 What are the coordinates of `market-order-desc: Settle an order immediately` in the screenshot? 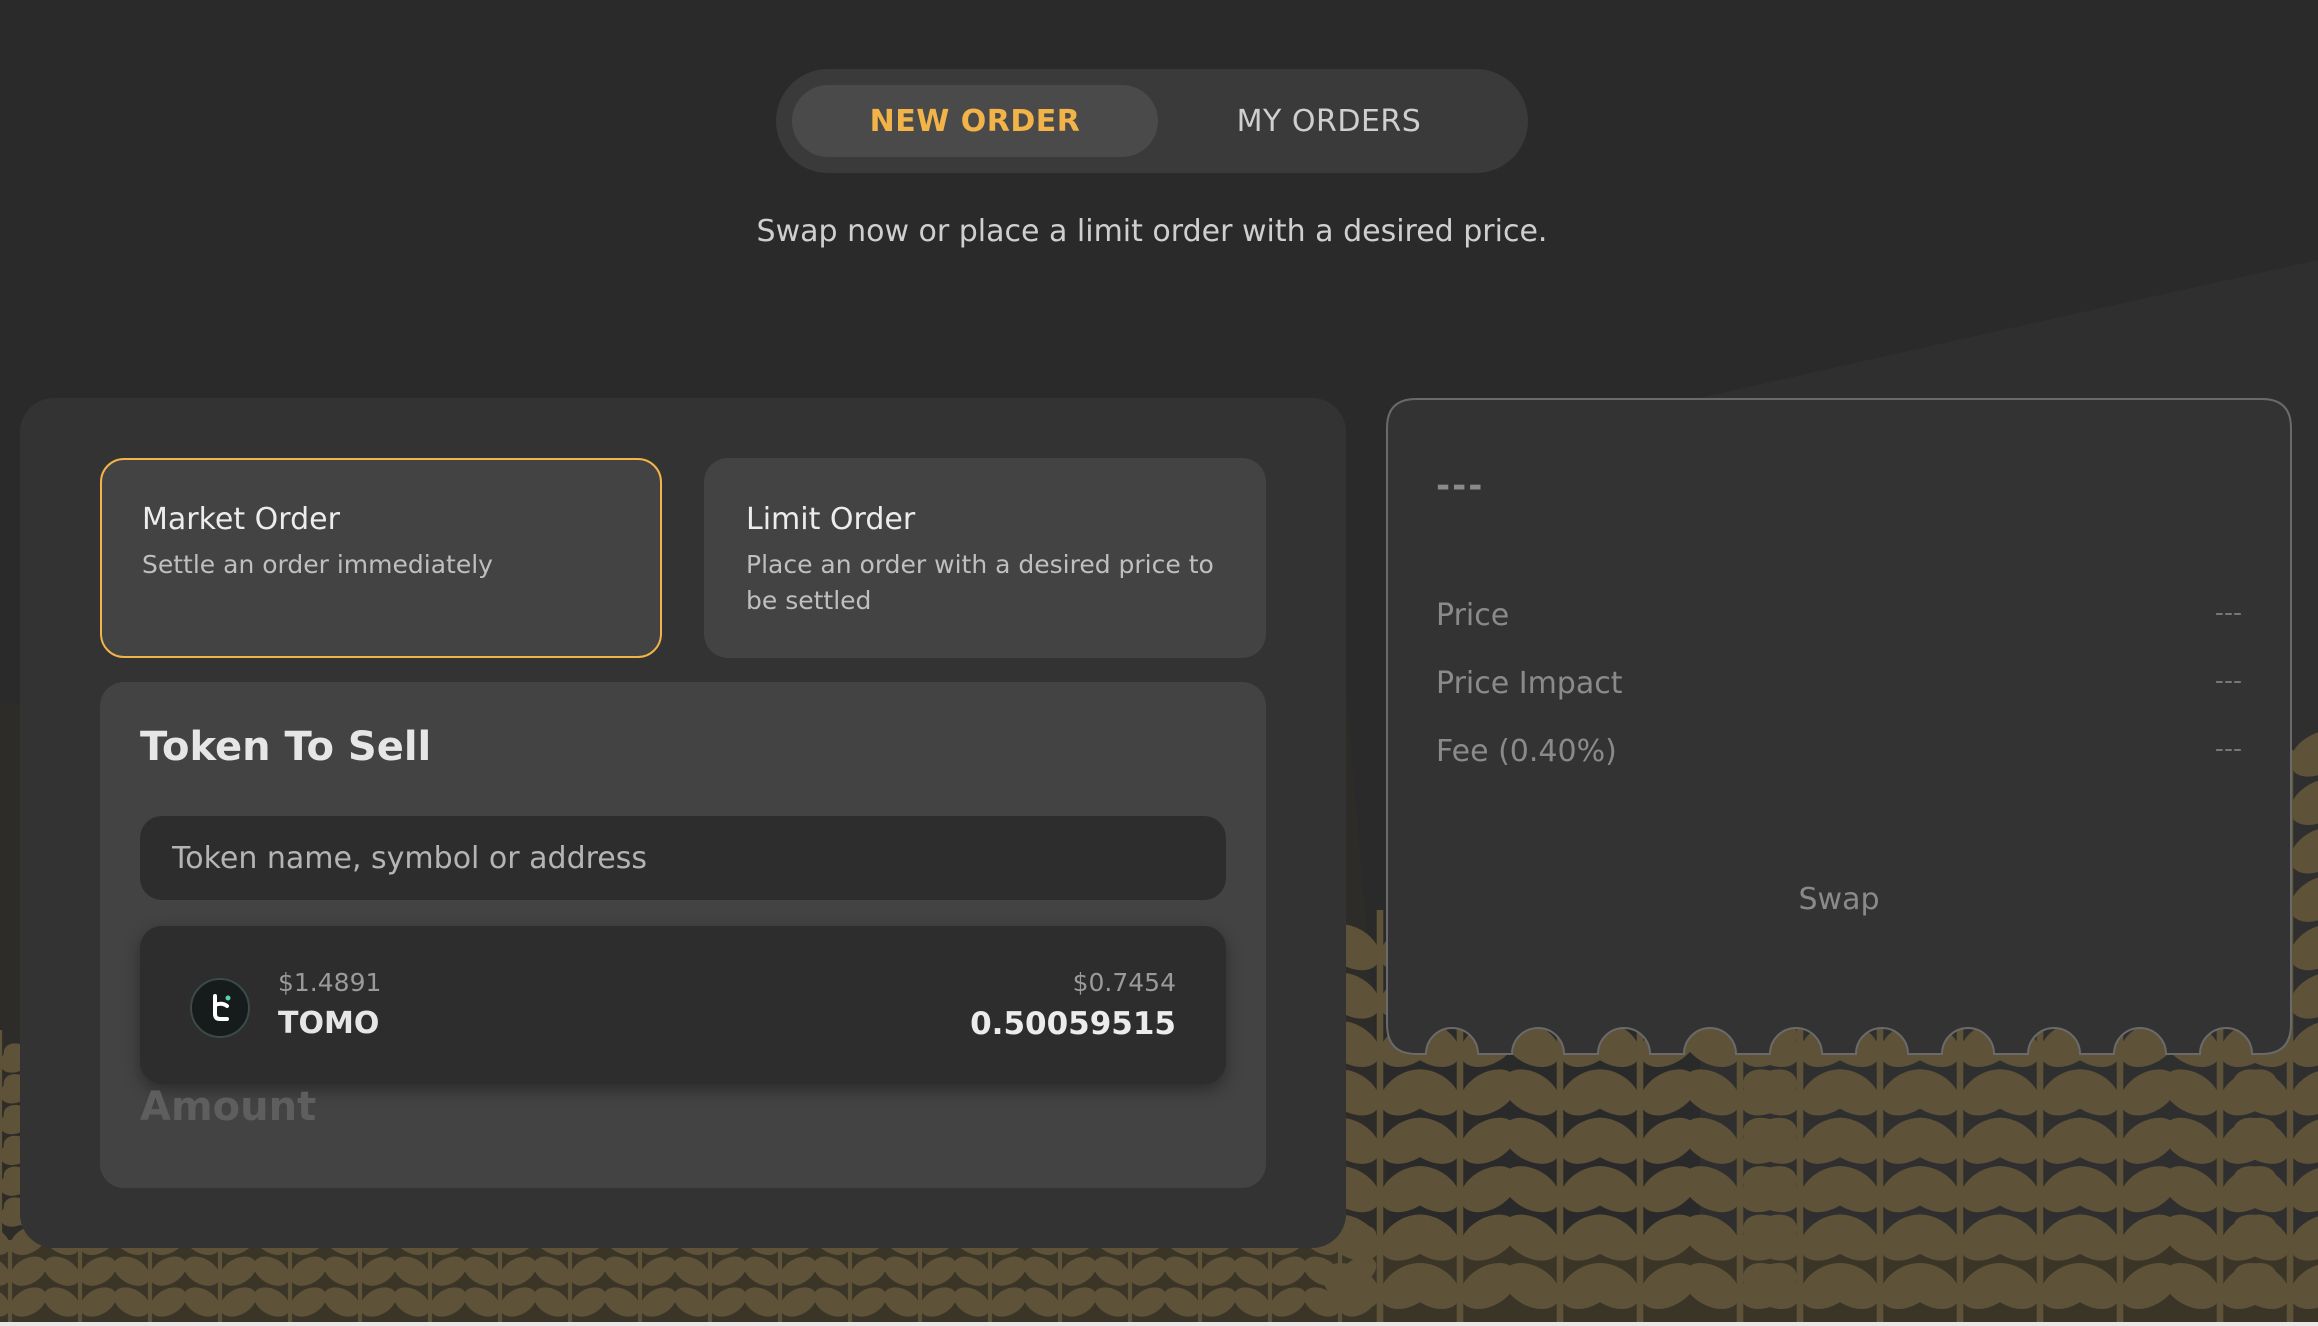 It's located at (317, 564).